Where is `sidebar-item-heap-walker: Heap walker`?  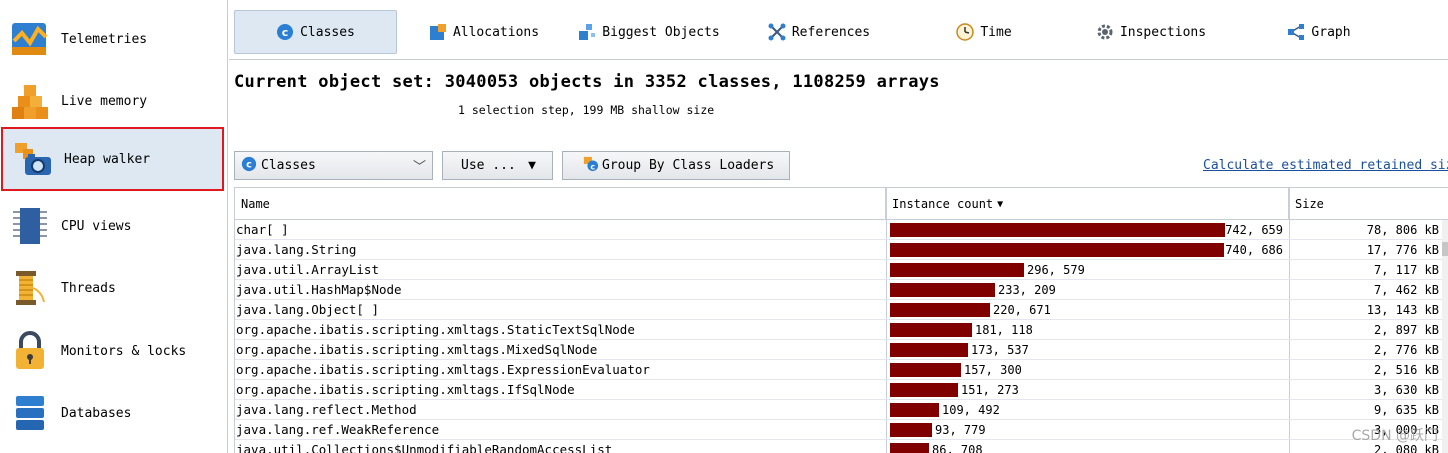 sidebar-item-heap-walker: Heap walker is located at coordinates (112, 159).